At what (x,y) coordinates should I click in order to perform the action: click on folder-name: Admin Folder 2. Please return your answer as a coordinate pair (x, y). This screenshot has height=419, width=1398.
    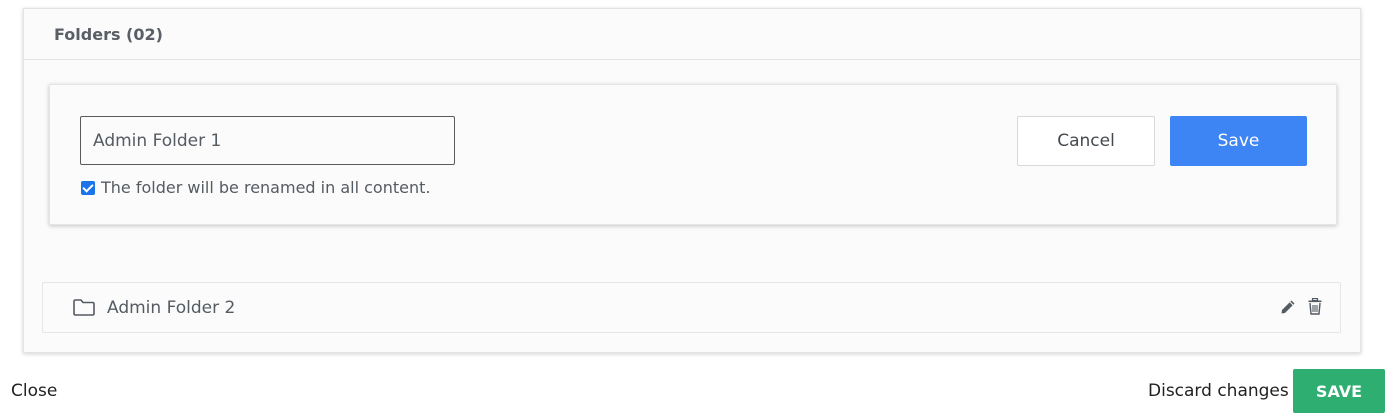
    Looking at the image, I should click on (171, 308).